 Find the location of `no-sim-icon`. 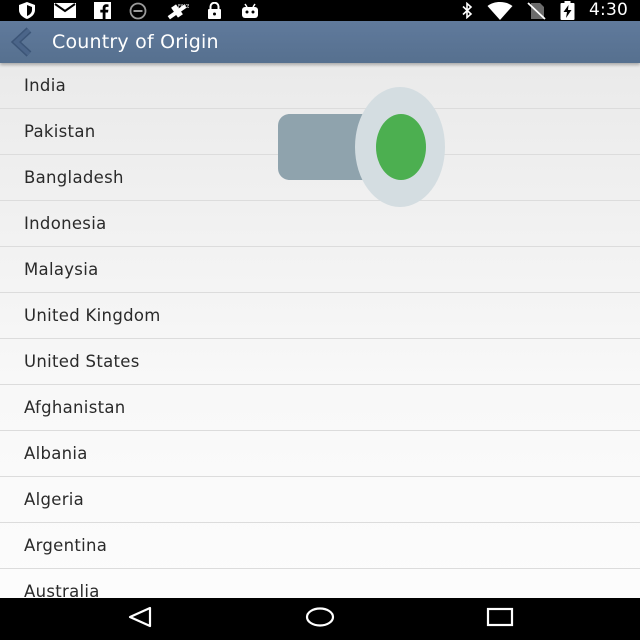

no-sim-icon is located at coordinates (536, 10).